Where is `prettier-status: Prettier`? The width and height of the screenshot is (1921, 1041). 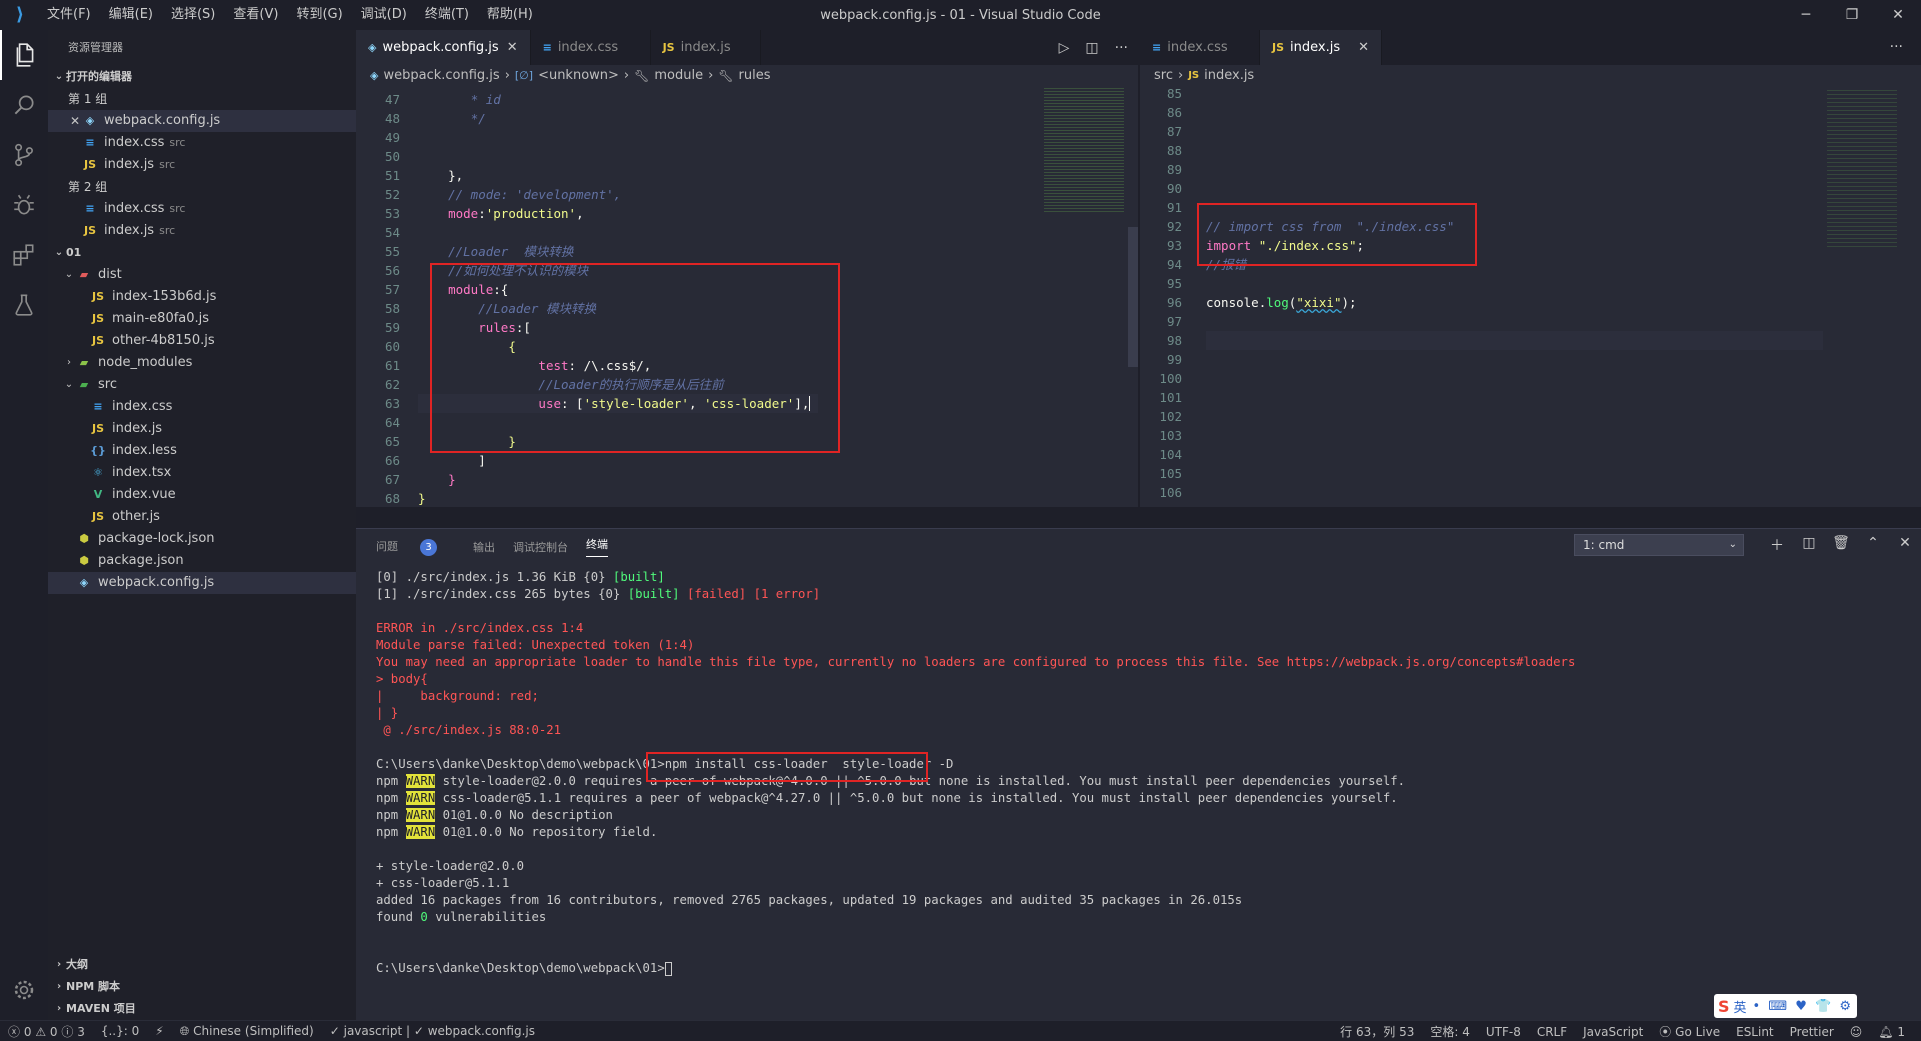 prettier-status: Prettier is located at coordinates (1812, 1032).